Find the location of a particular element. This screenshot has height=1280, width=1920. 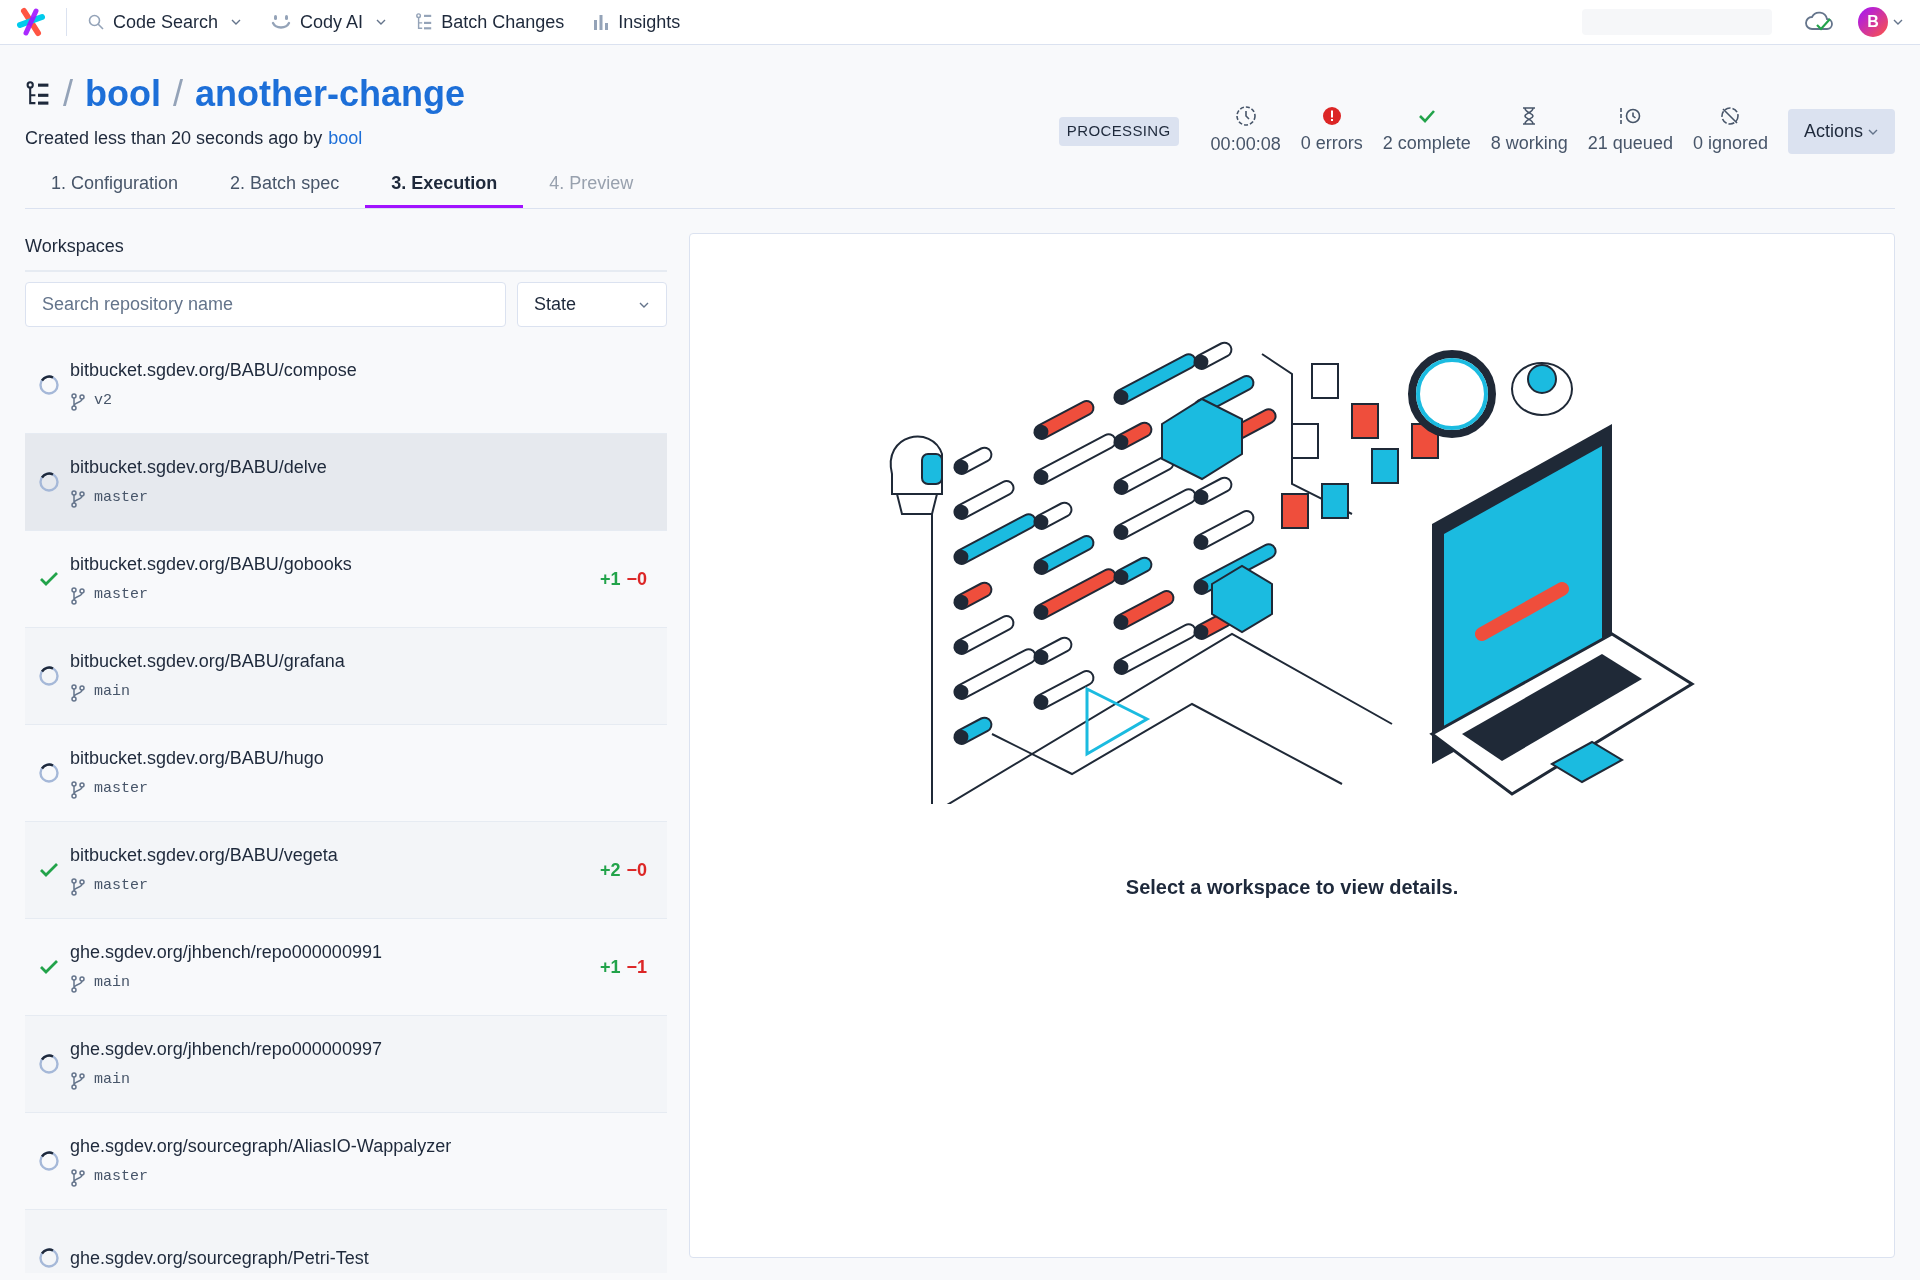

stat-label: 0 ignored is located at coordinates (1730, 143).